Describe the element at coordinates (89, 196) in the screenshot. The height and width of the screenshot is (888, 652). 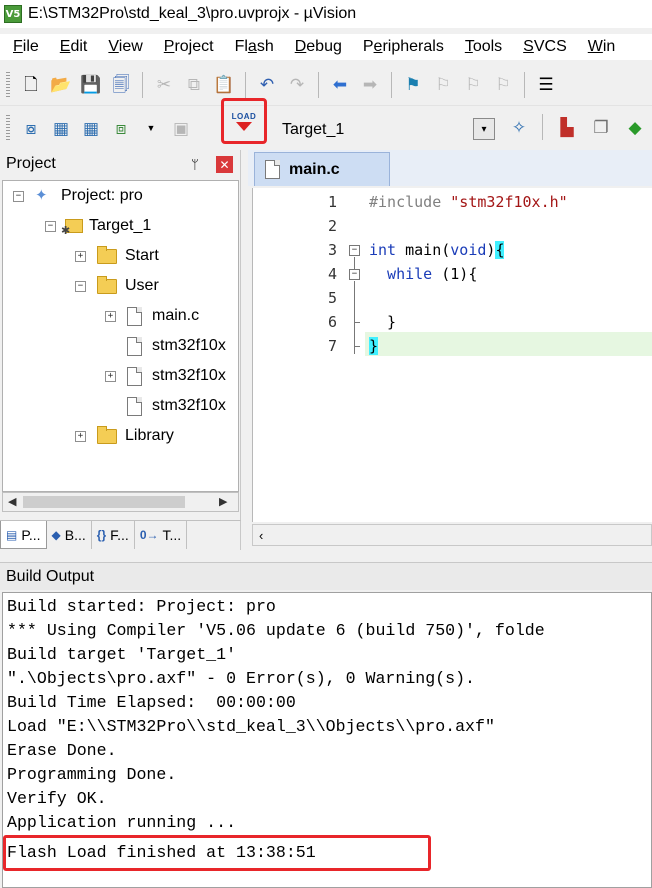
I see `tree-item-project: ✦ Project: pro` at that location.